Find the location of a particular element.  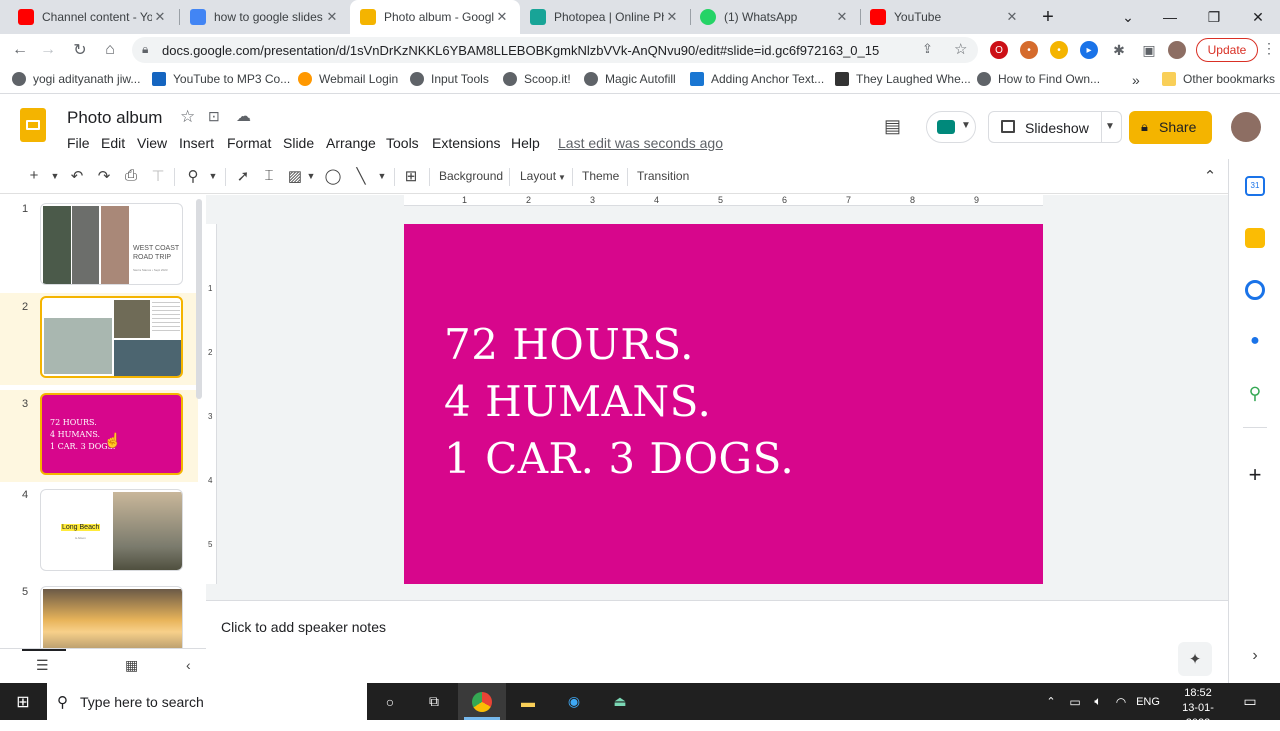

menu-edit: Edit is located at coordinates (113, 143).